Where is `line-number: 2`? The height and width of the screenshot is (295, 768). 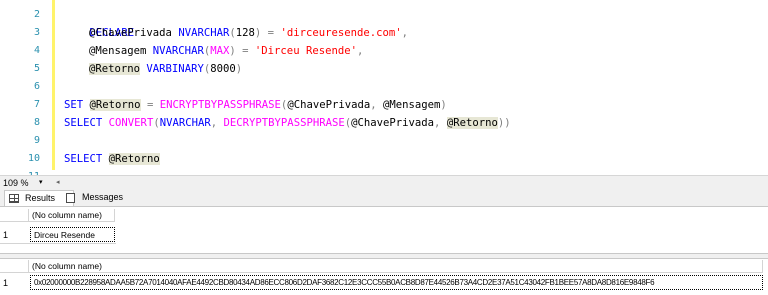 line-number: 2 is located at coordinates (36, 14).